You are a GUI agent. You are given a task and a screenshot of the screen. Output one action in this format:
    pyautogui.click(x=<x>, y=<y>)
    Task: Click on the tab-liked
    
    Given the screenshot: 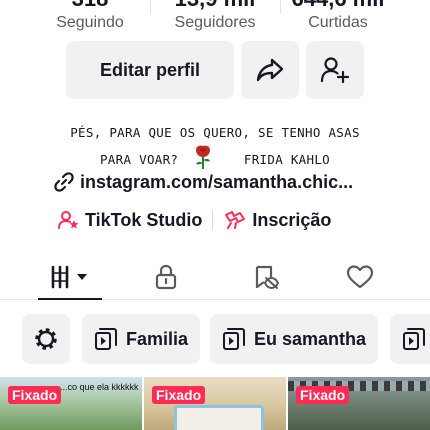 What is the action you would take?
    pyautogui.click(x=360, y=277)
    